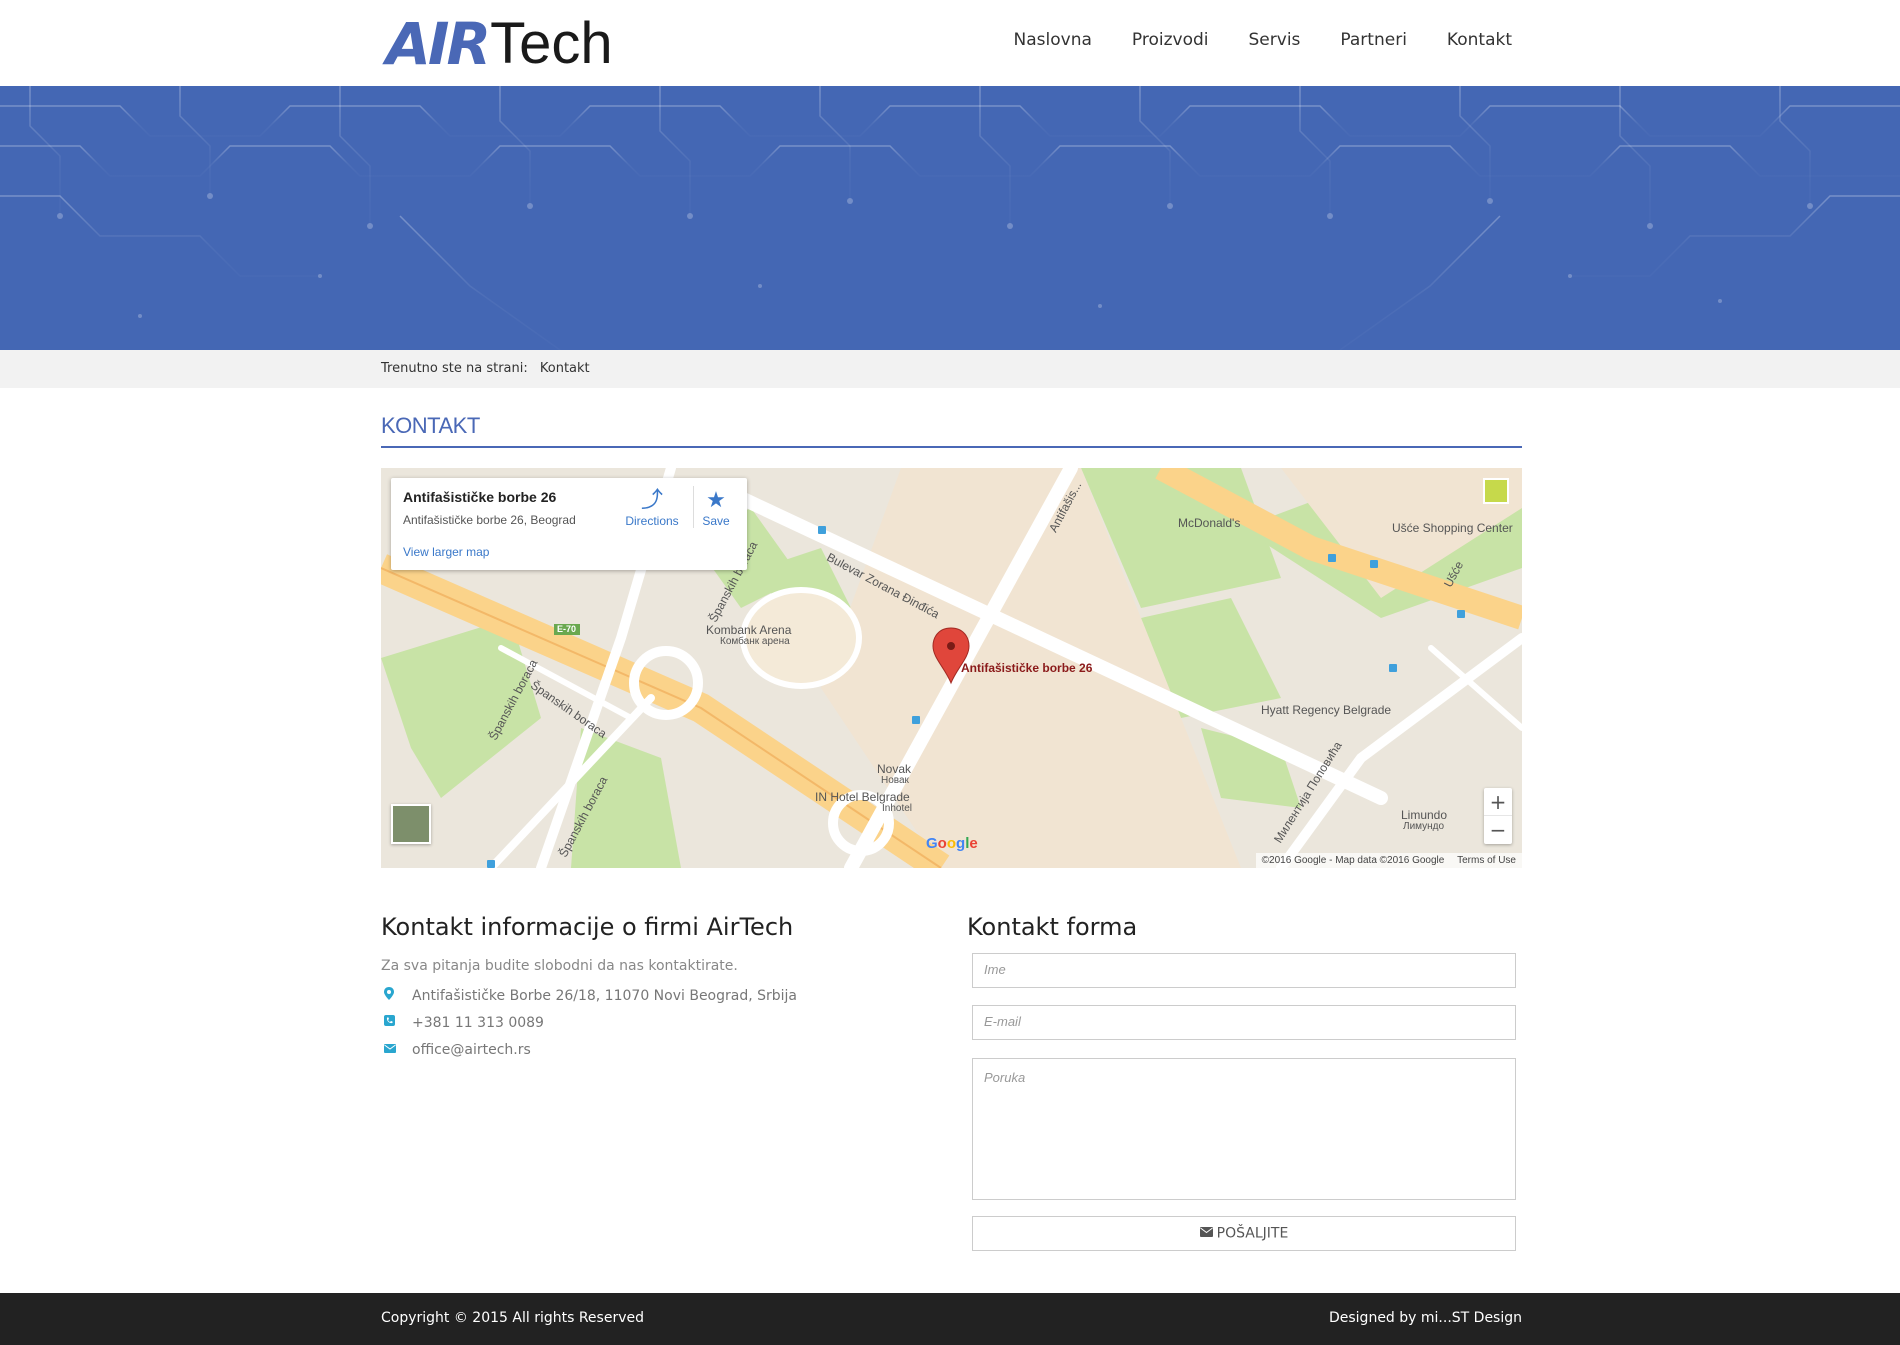  Describe the element at coordinates (862, 797) in the screenshot. I see `label-inhotel: IN Hotel Belgrade` at that location.